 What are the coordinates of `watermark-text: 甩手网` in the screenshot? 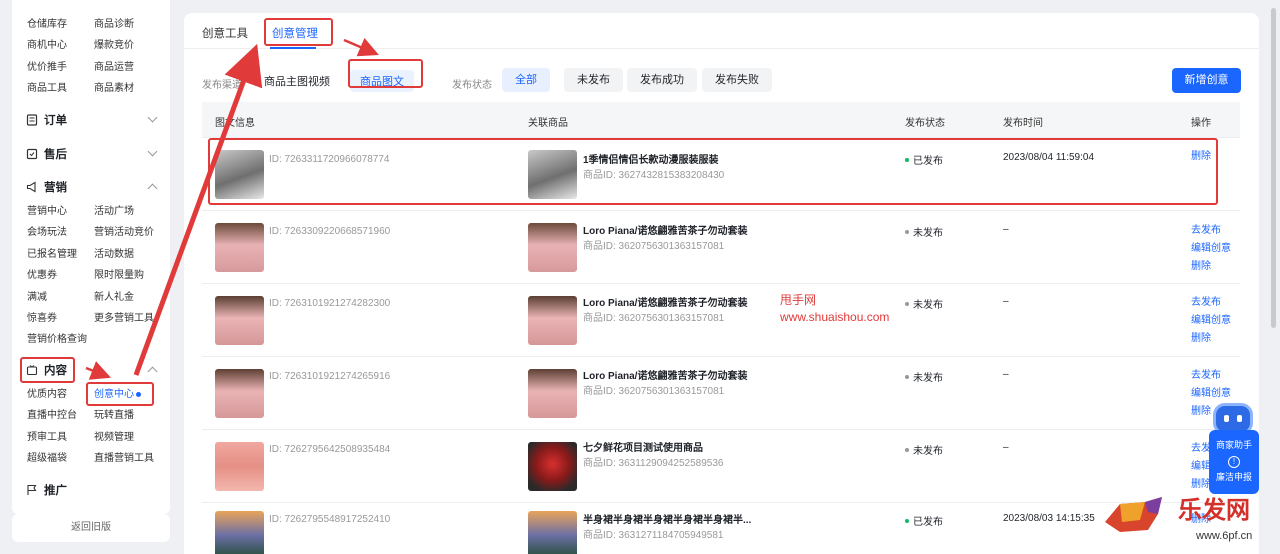 It's located at (798, 300).